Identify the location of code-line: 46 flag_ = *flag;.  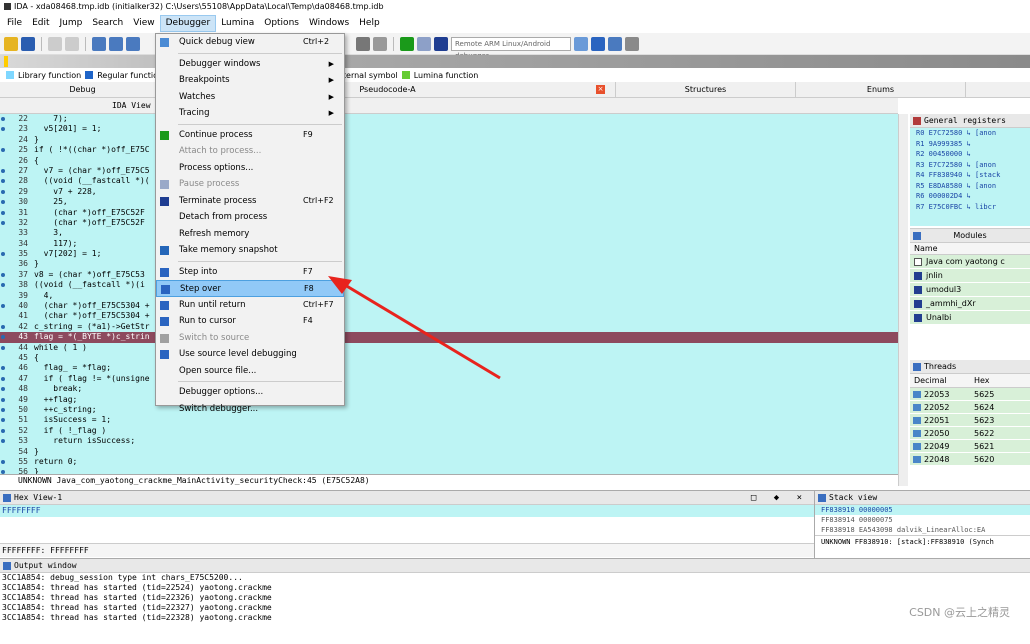
(449, 368).